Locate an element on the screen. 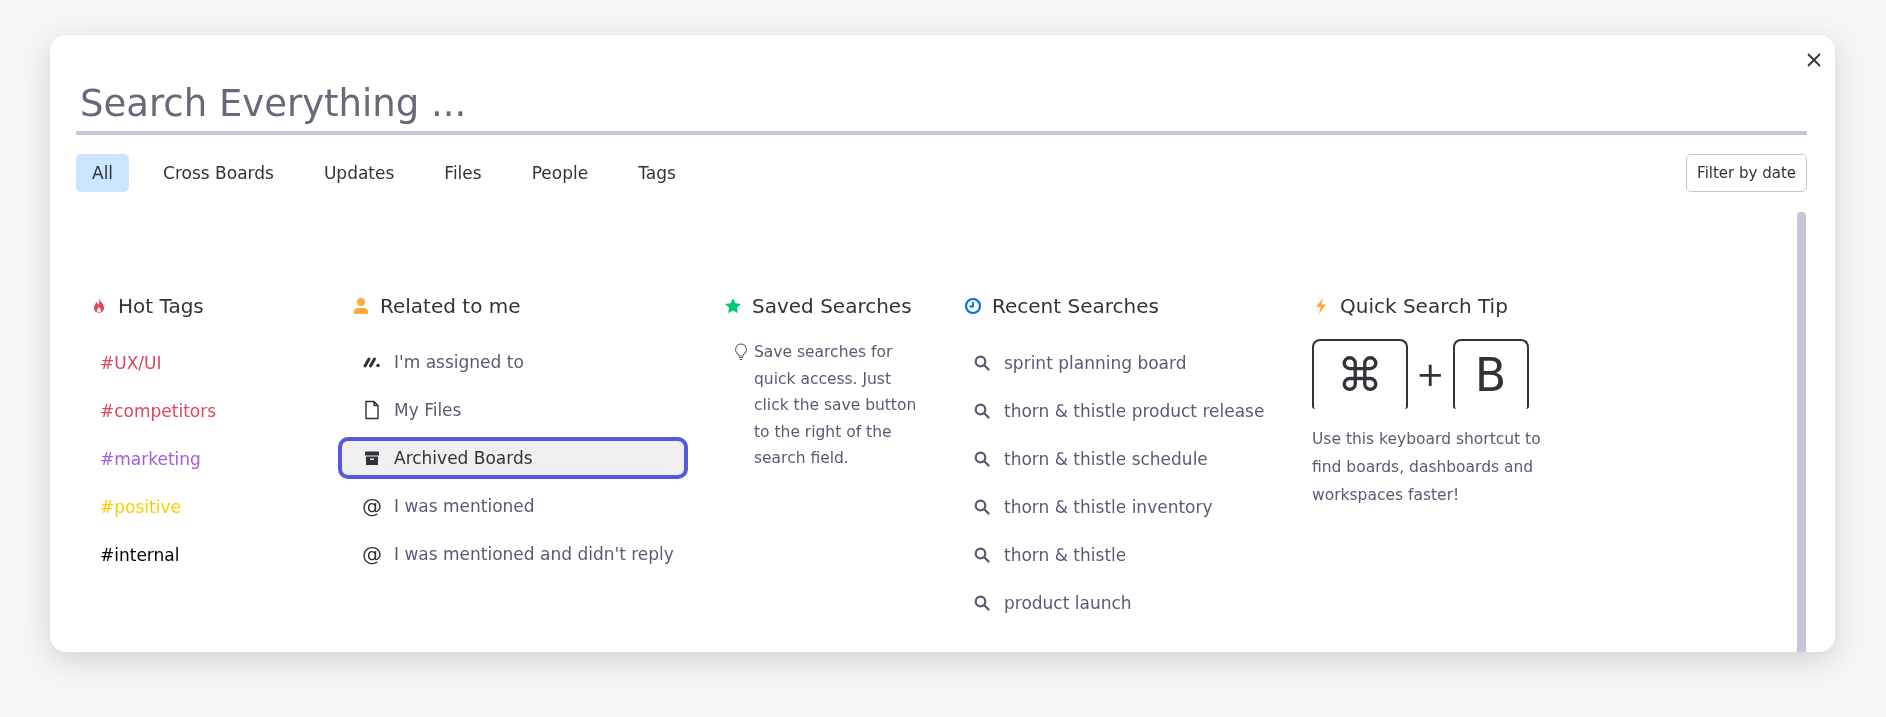 The width and height of the screenshot is (1886, 717). recent-search-link: thorn & thistle product release is located at coordinates (1134, 411).